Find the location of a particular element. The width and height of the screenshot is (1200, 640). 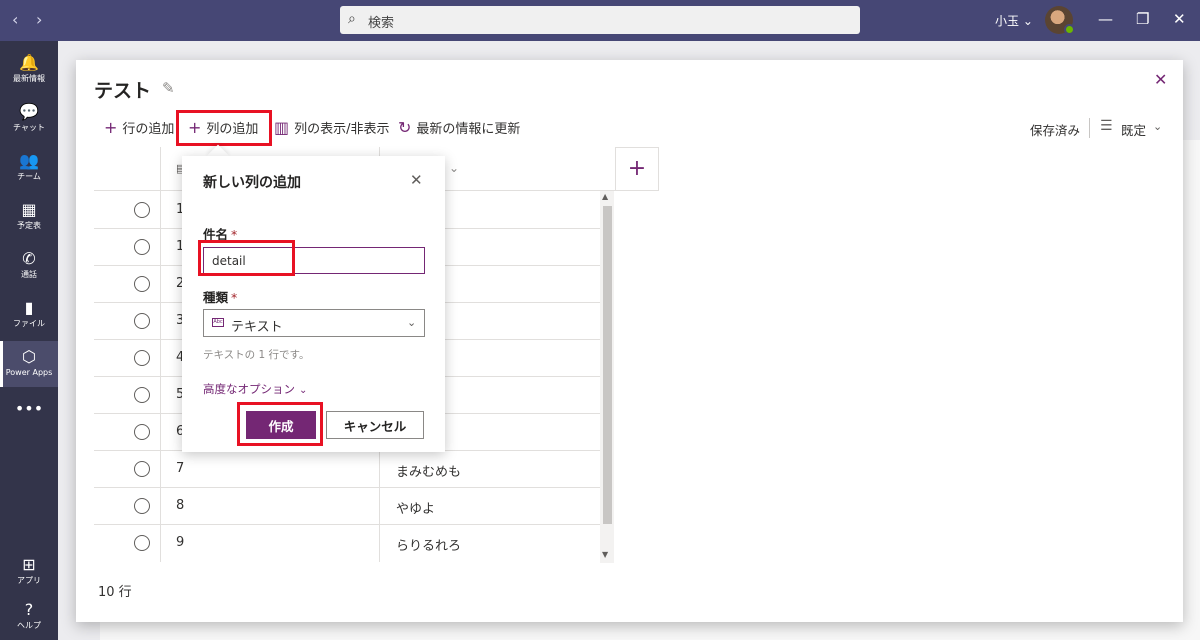

minimize-button: — is located at coordinates (1105, 19).